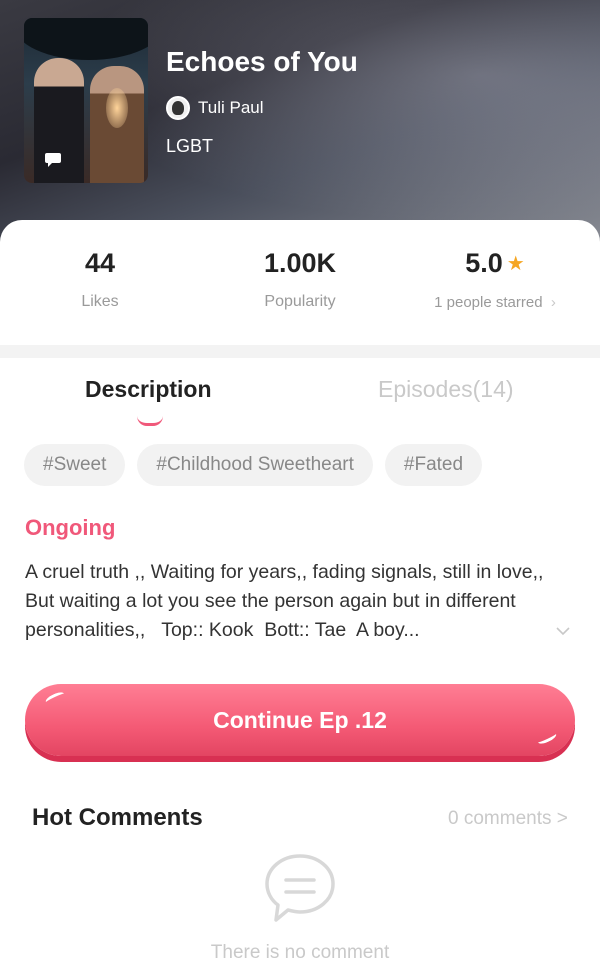 The height and width of the screenshot is (980, 600). Describe the element at coordinates (70, 527) in the screenshot. I see `status-label: Ongoing` at that location.